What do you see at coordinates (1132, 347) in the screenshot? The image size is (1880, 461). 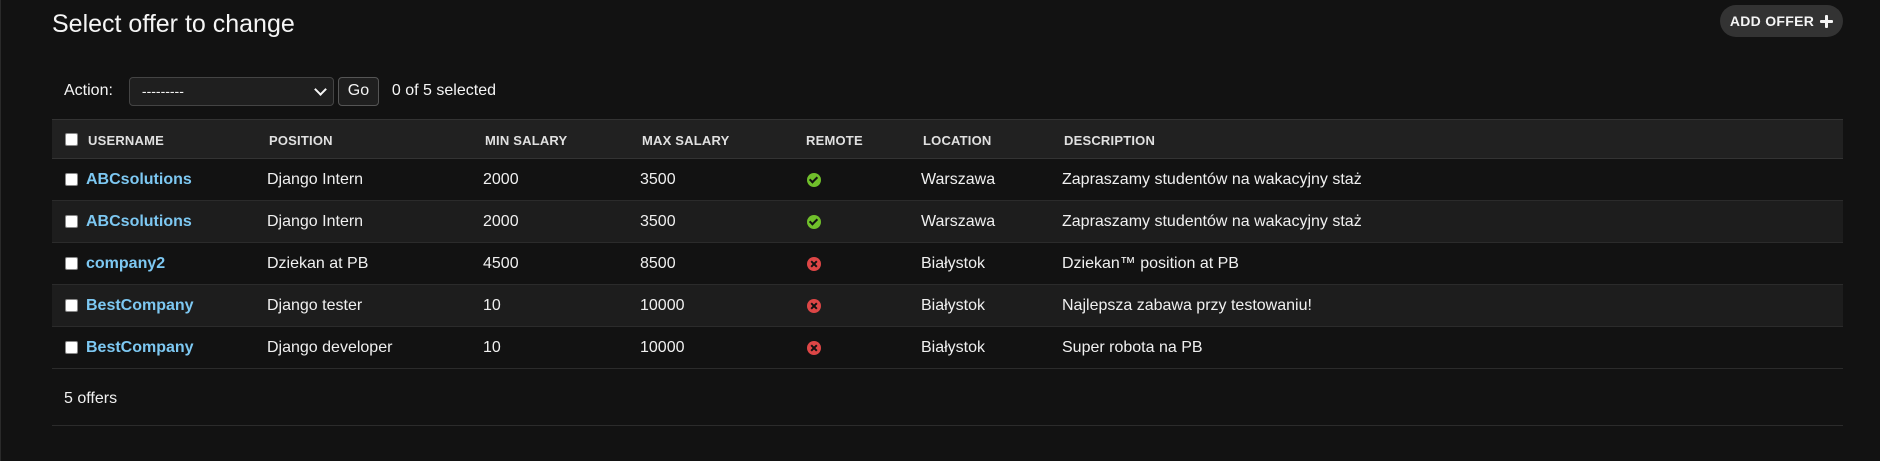 I see `description-cell: Super robota na PB` at bounding box center [1132, 347].